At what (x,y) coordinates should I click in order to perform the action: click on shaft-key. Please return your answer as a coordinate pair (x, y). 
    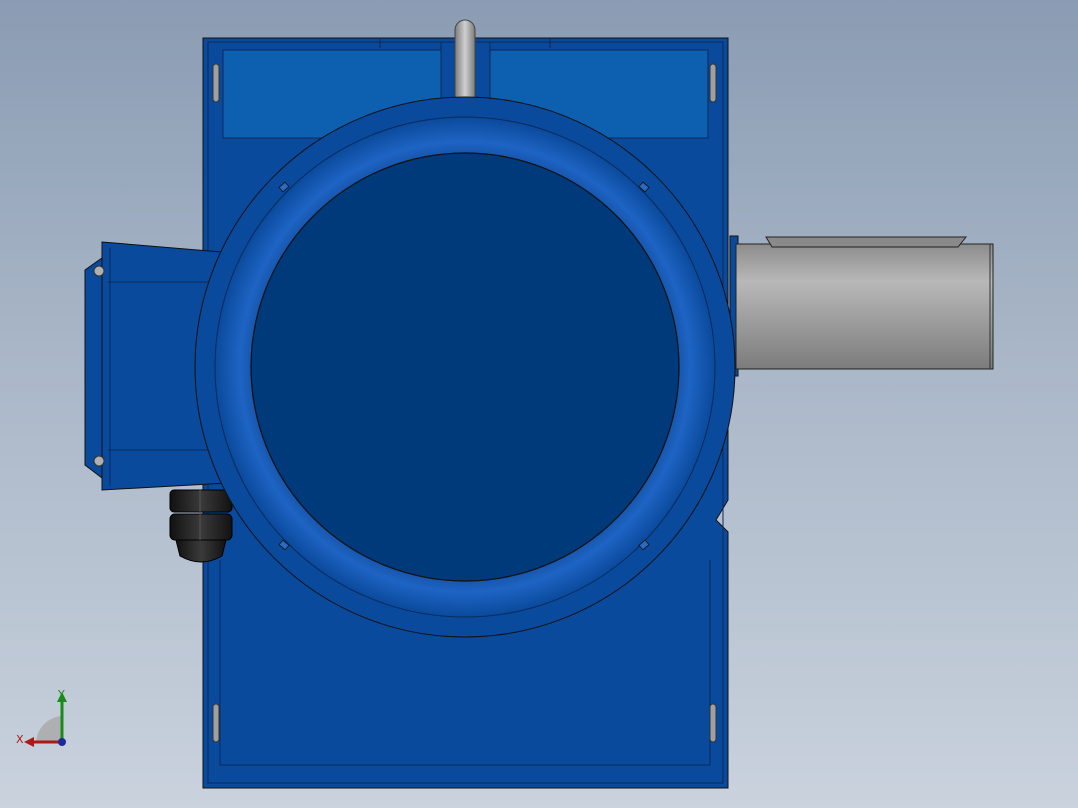
    Looking at the image, I should click on (866, 242).